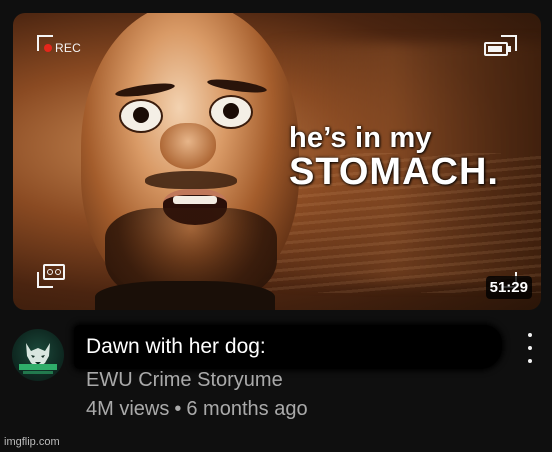  Describe the element at coordinates (38, 358) in the screenshot. I see `wolf-logo-icon` at that location.